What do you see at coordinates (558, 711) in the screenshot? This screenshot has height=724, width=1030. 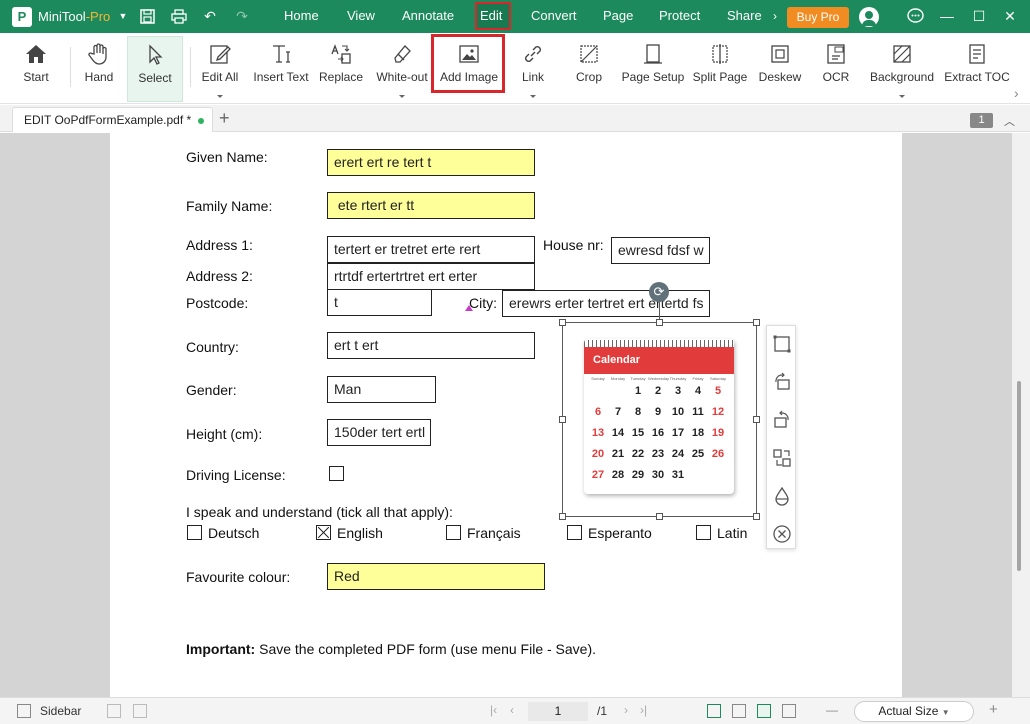 I see `current-page-input: 1` at bounding box center [558, 711].